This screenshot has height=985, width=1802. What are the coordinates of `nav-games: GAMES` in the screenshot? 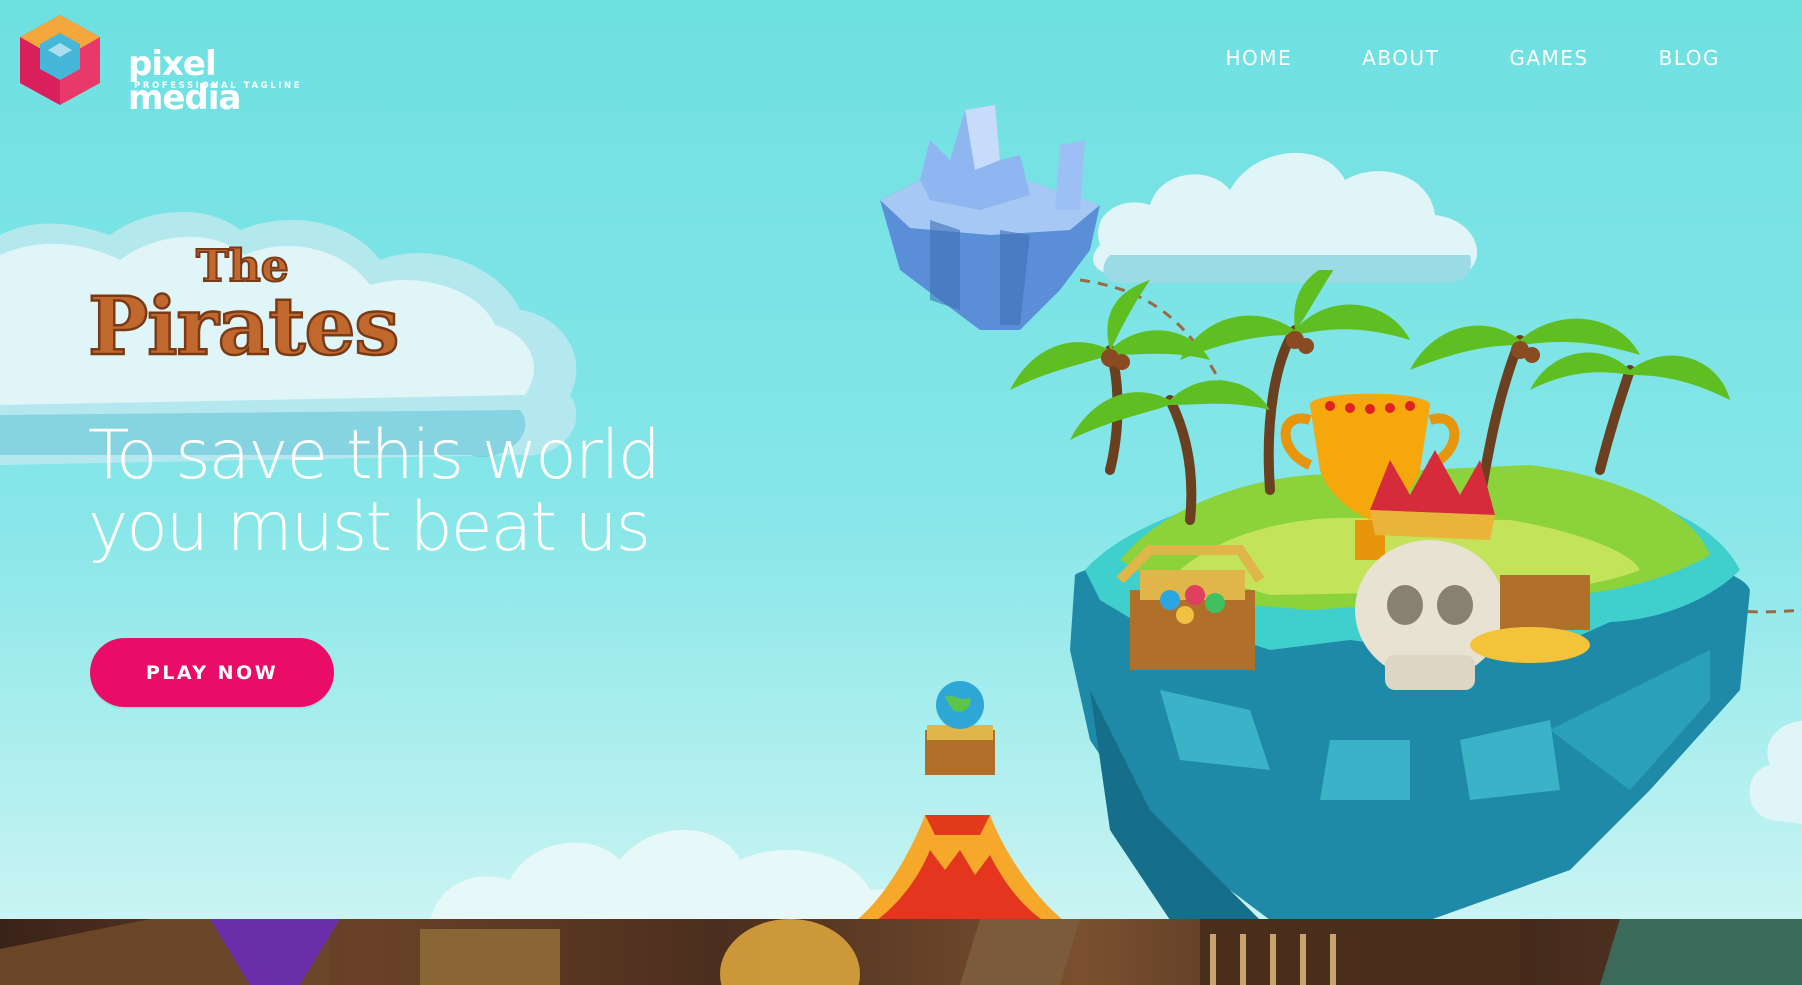 It's located at (1548, 58).